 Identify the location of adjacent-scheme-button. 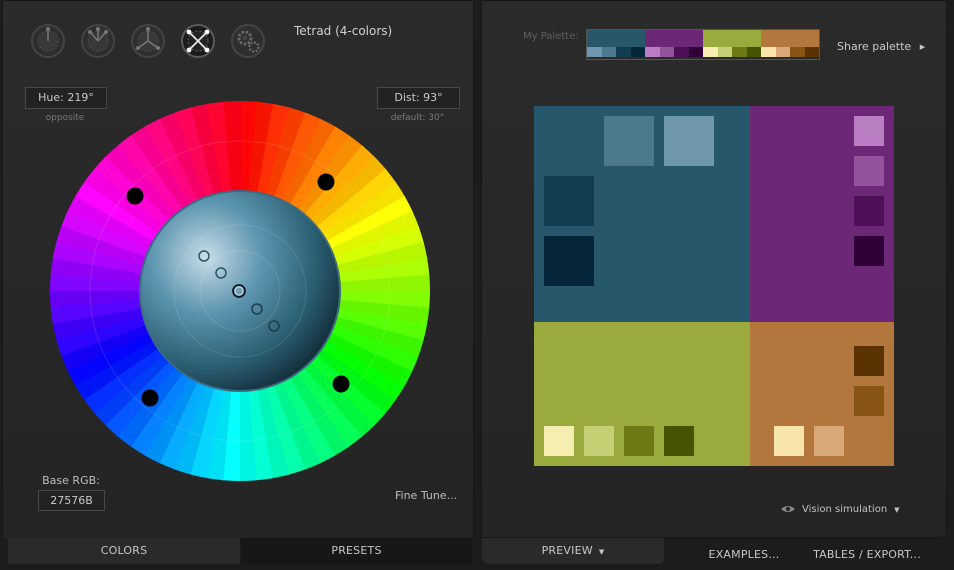
(98, 41).